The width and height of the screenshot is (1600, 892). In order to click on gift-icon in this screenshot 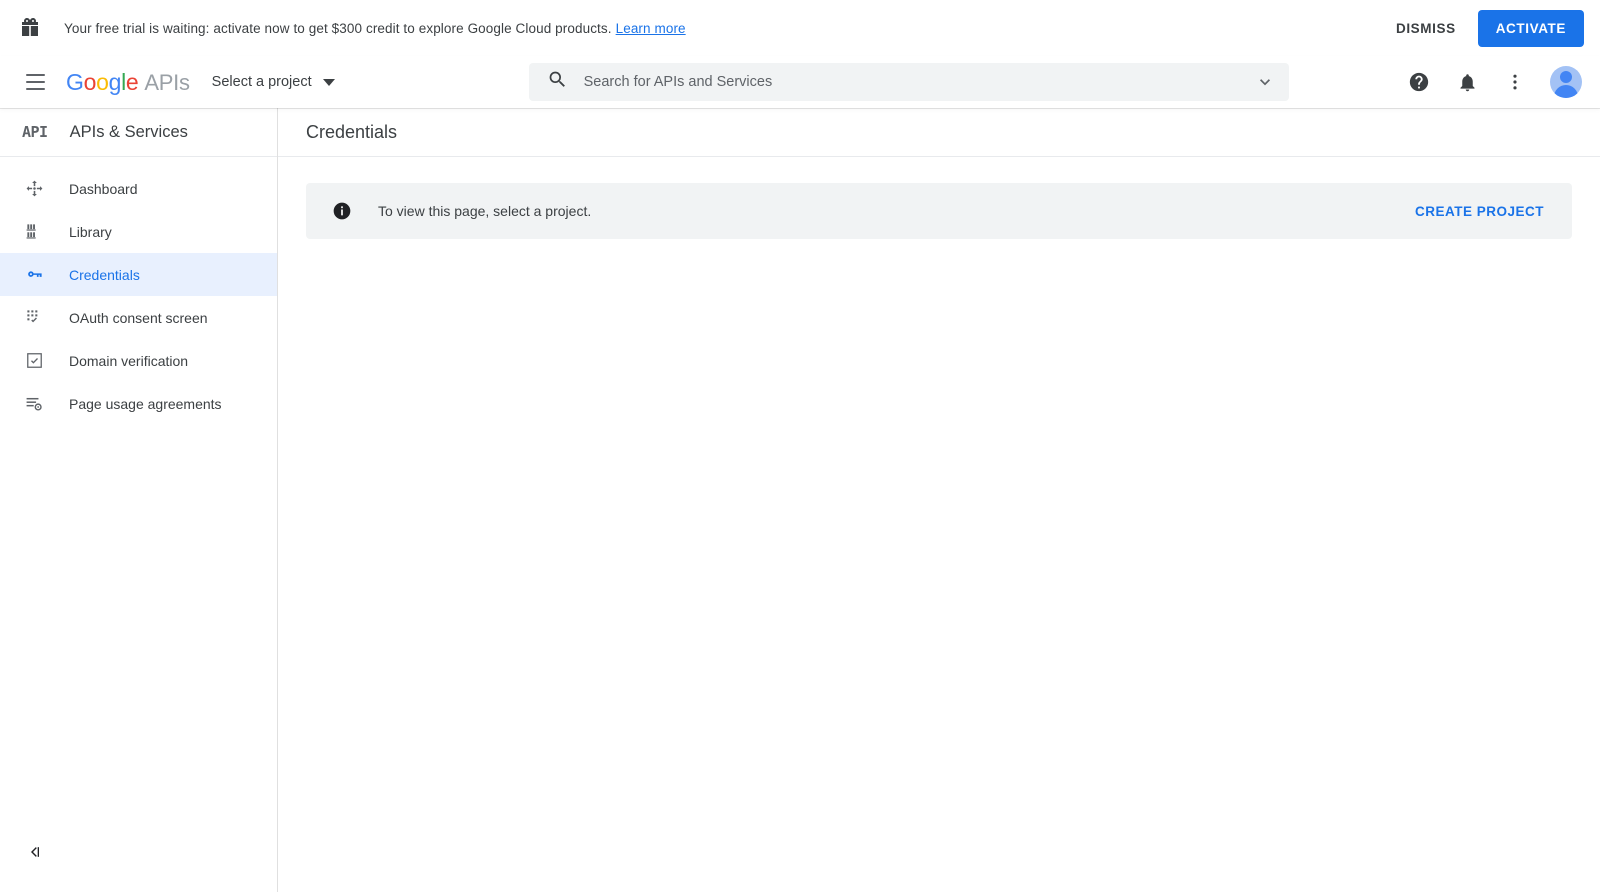, I will do `click(30, 28)`.